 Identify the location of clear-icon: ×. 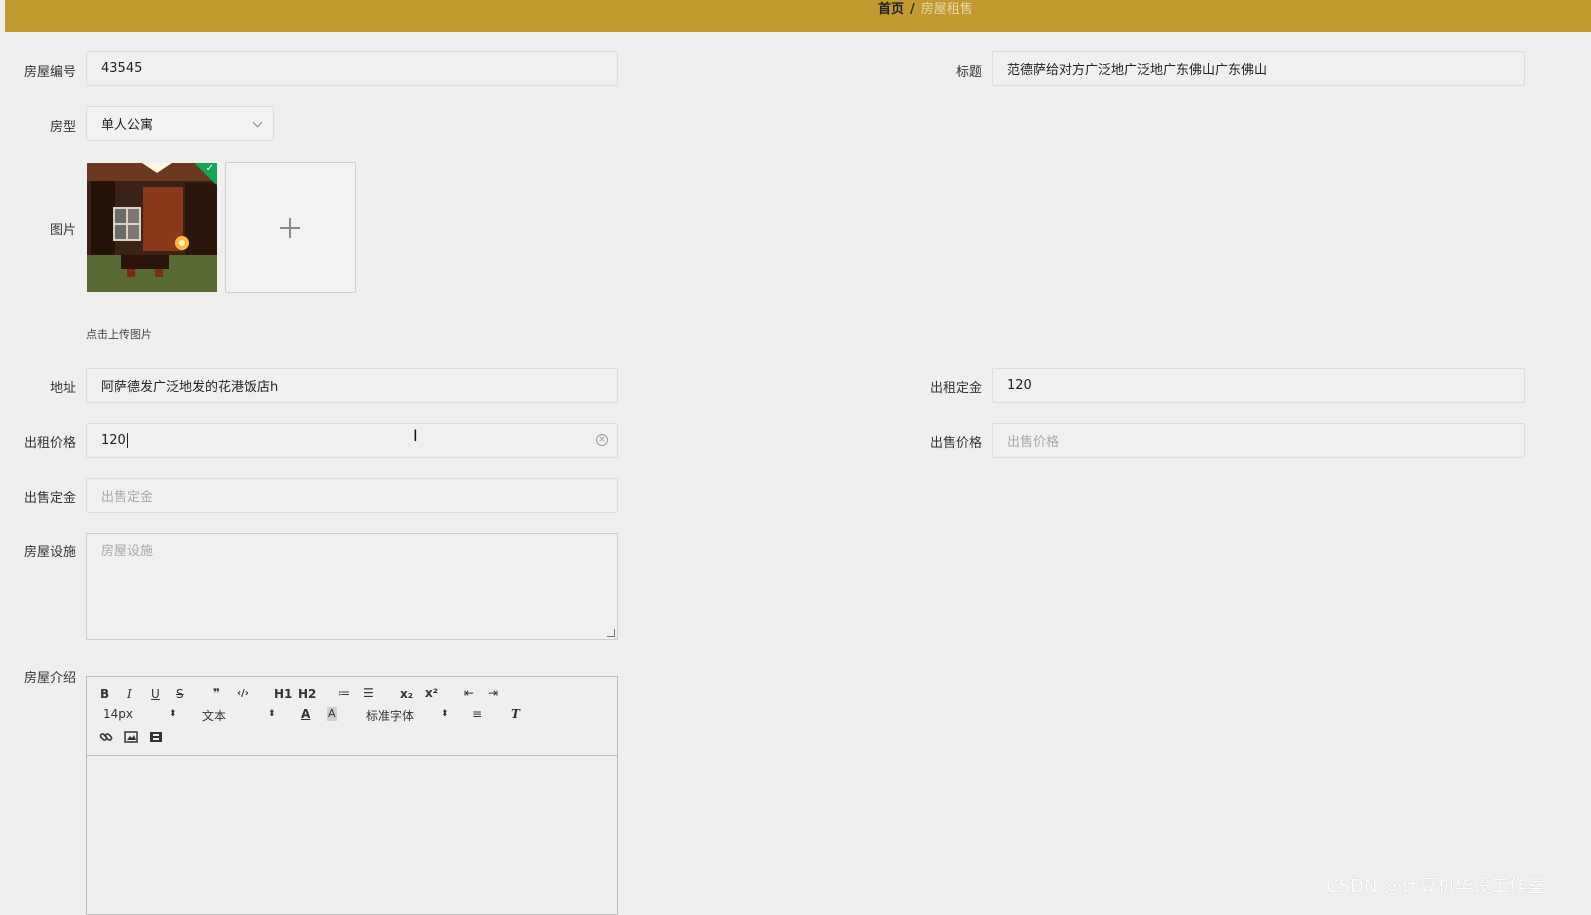
(602, 440).